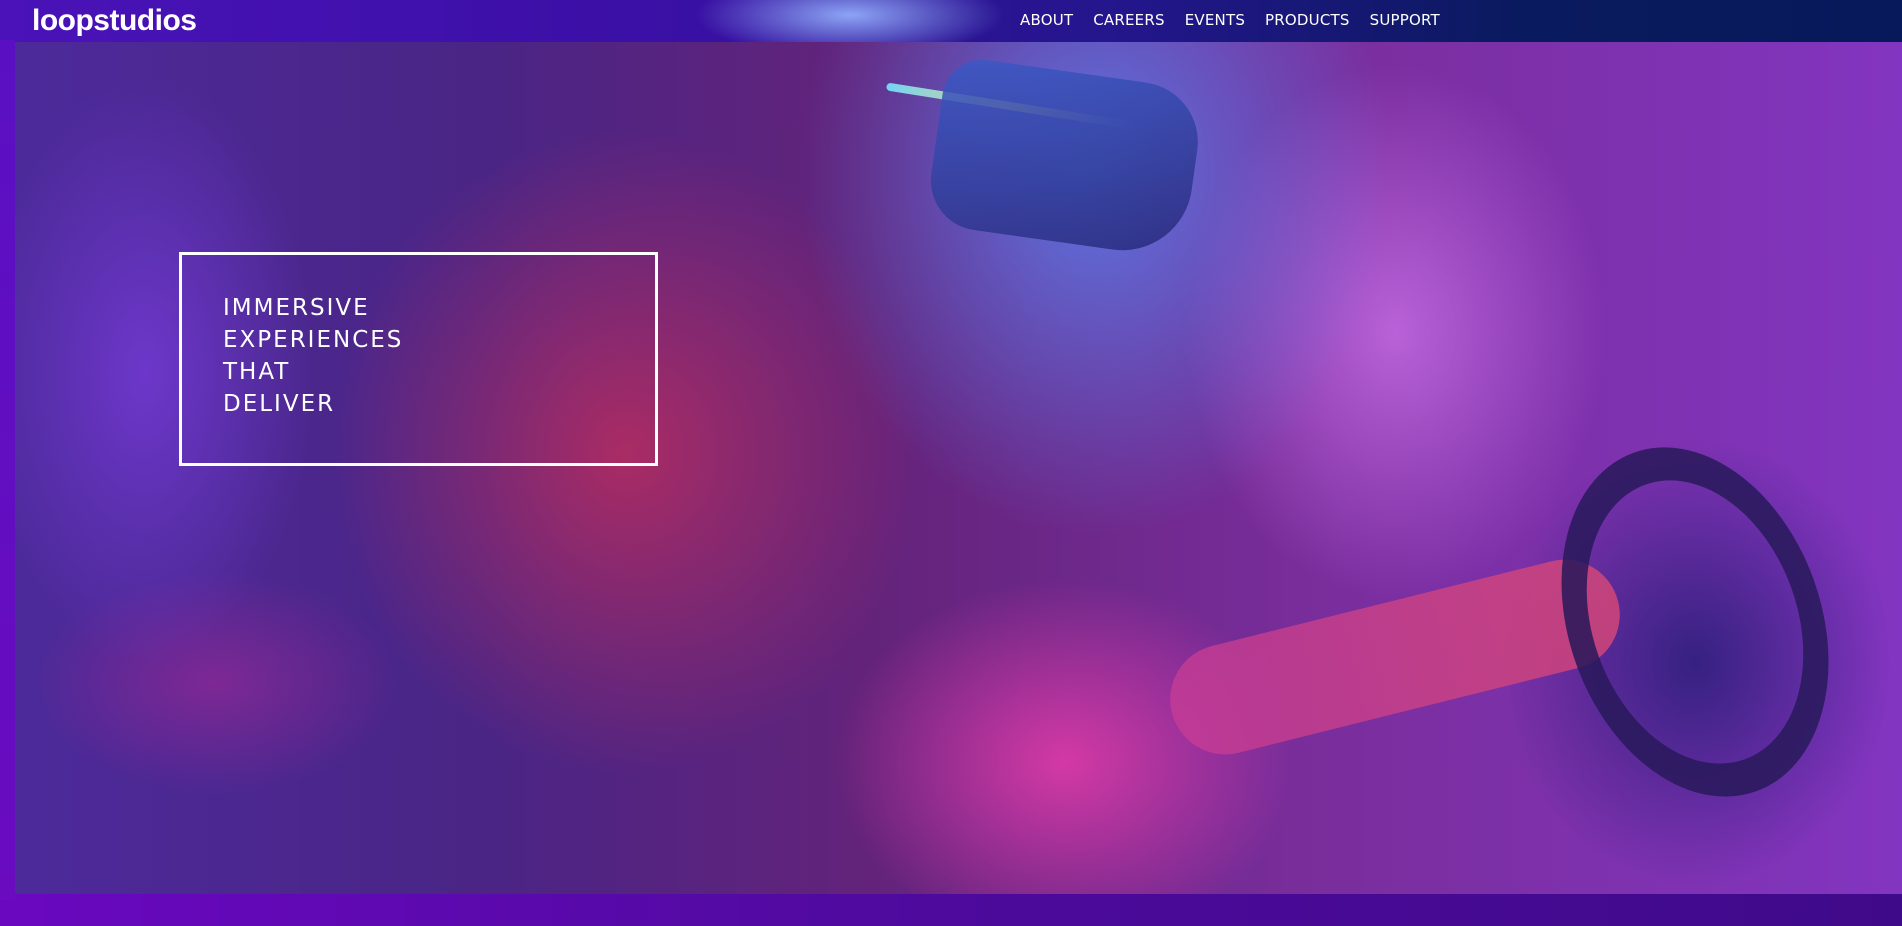  Describe the element at coordinates (1307, 20) in the screenshot. I see `nav-link-products: PRODUCTS` at that location.